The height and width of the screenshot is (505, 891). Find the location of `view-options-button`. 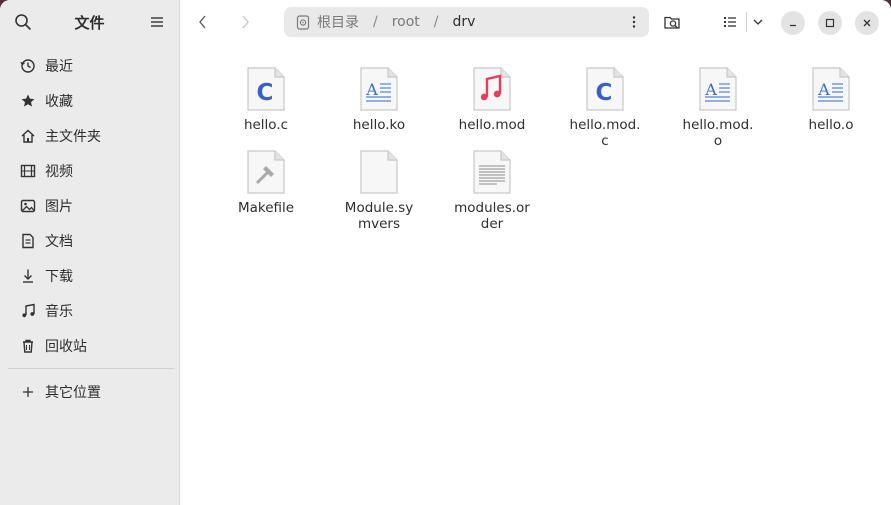

view-options-button is located at coordinates (758, 22).